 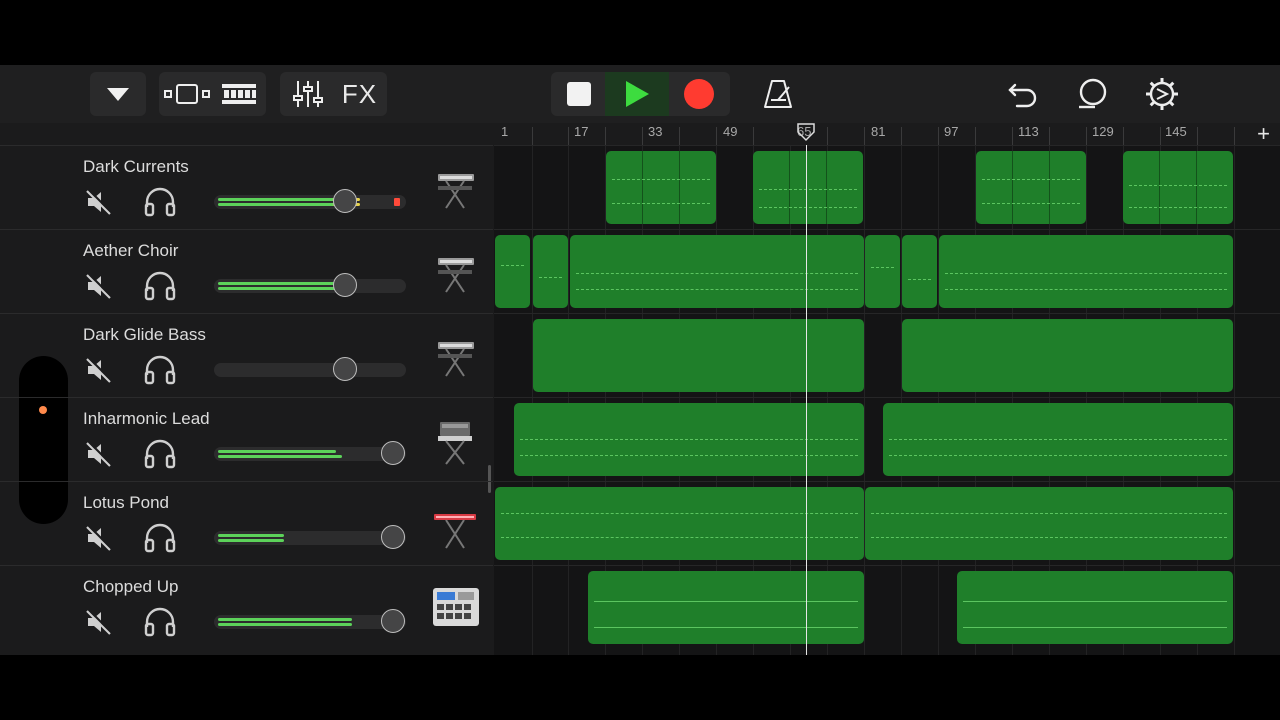 What do you see at coordinates (239, 94) in the screenshot?
I see `live-loops-view-button` at bounding box center [239, 94].